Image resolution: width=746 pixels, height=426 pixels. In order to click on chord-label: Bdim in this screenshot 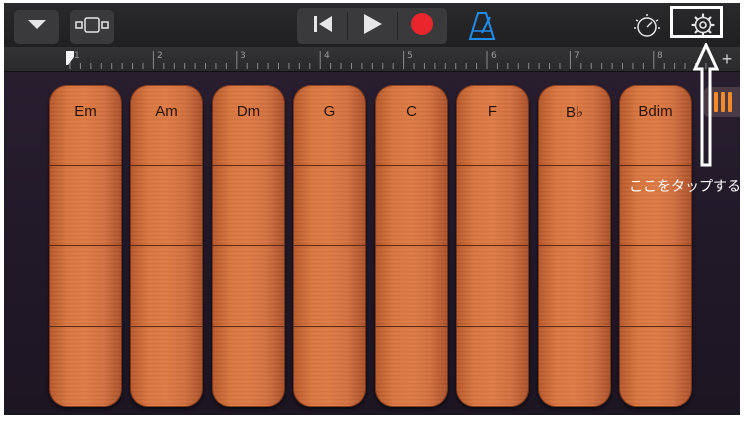, I will do `click(655, 111)`.